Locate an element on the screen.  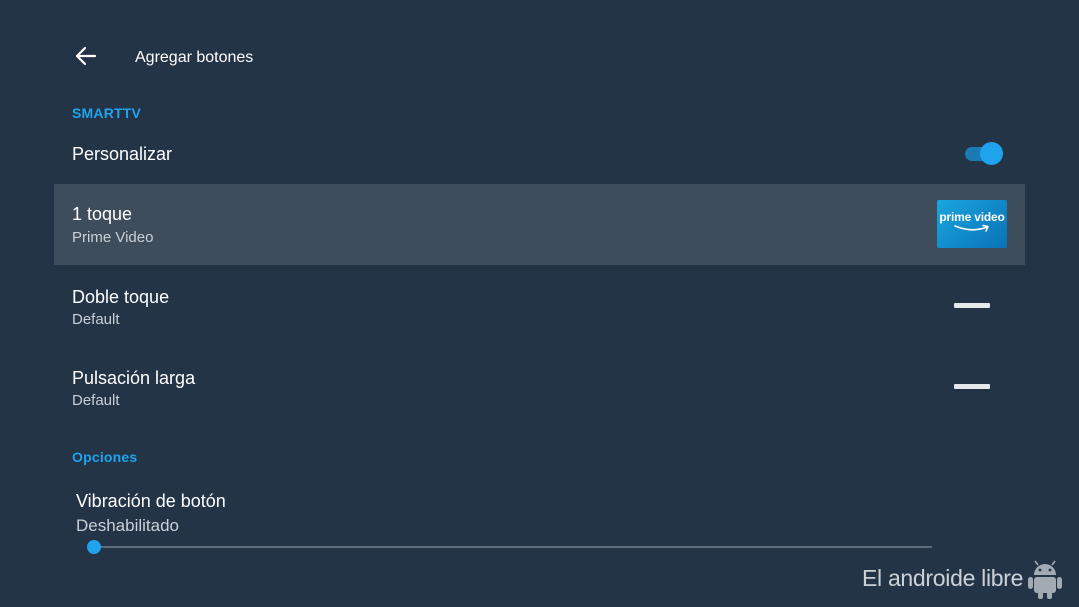
toggle-thumb is located at coordinates (991, 153).